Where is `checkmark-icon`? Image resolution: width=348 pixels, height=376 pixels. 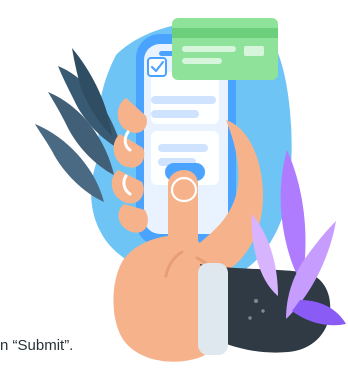
checkmark-icon is located at coordinates (157, 67).